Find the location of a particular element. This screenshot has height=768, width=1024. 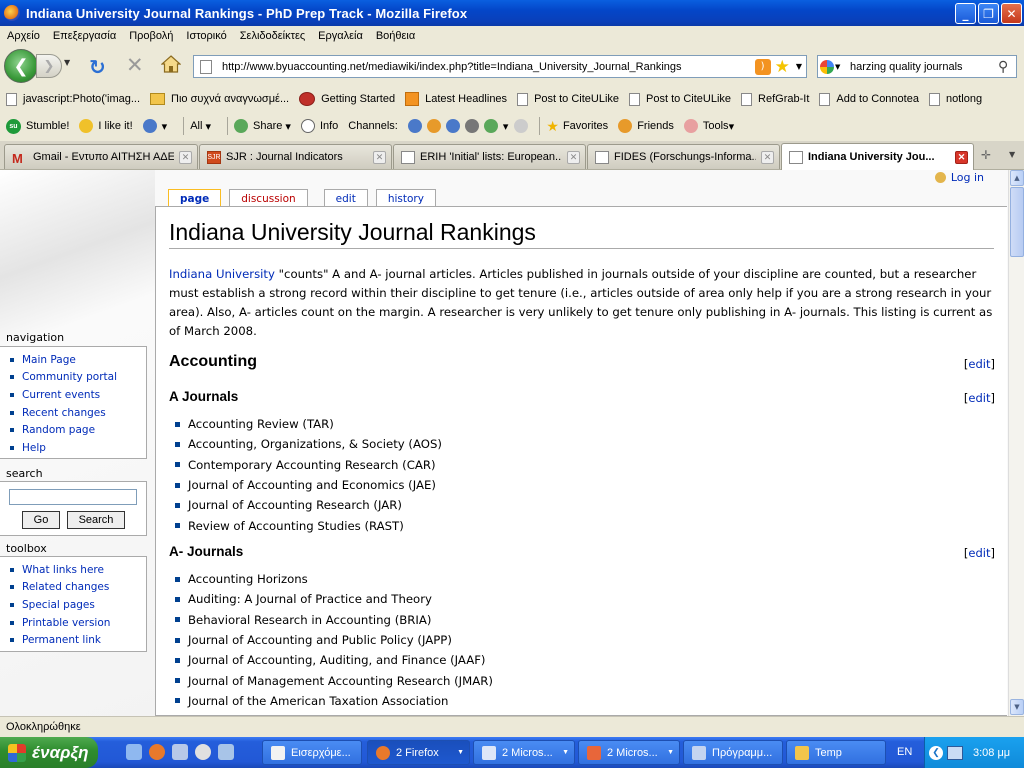

scroll-down-icon: ▼ is located at coordinates (1017, 707).